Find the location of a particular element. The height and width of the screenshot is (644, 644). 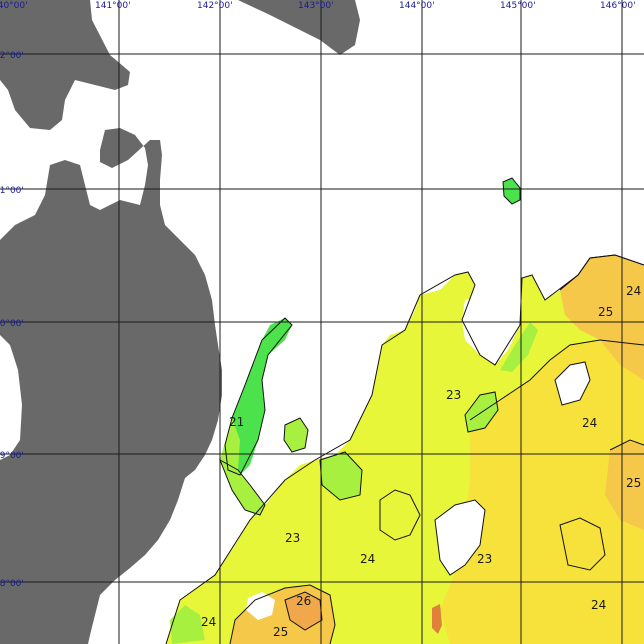

longitude-label: 142°00' is located at coordinates (215, 6).